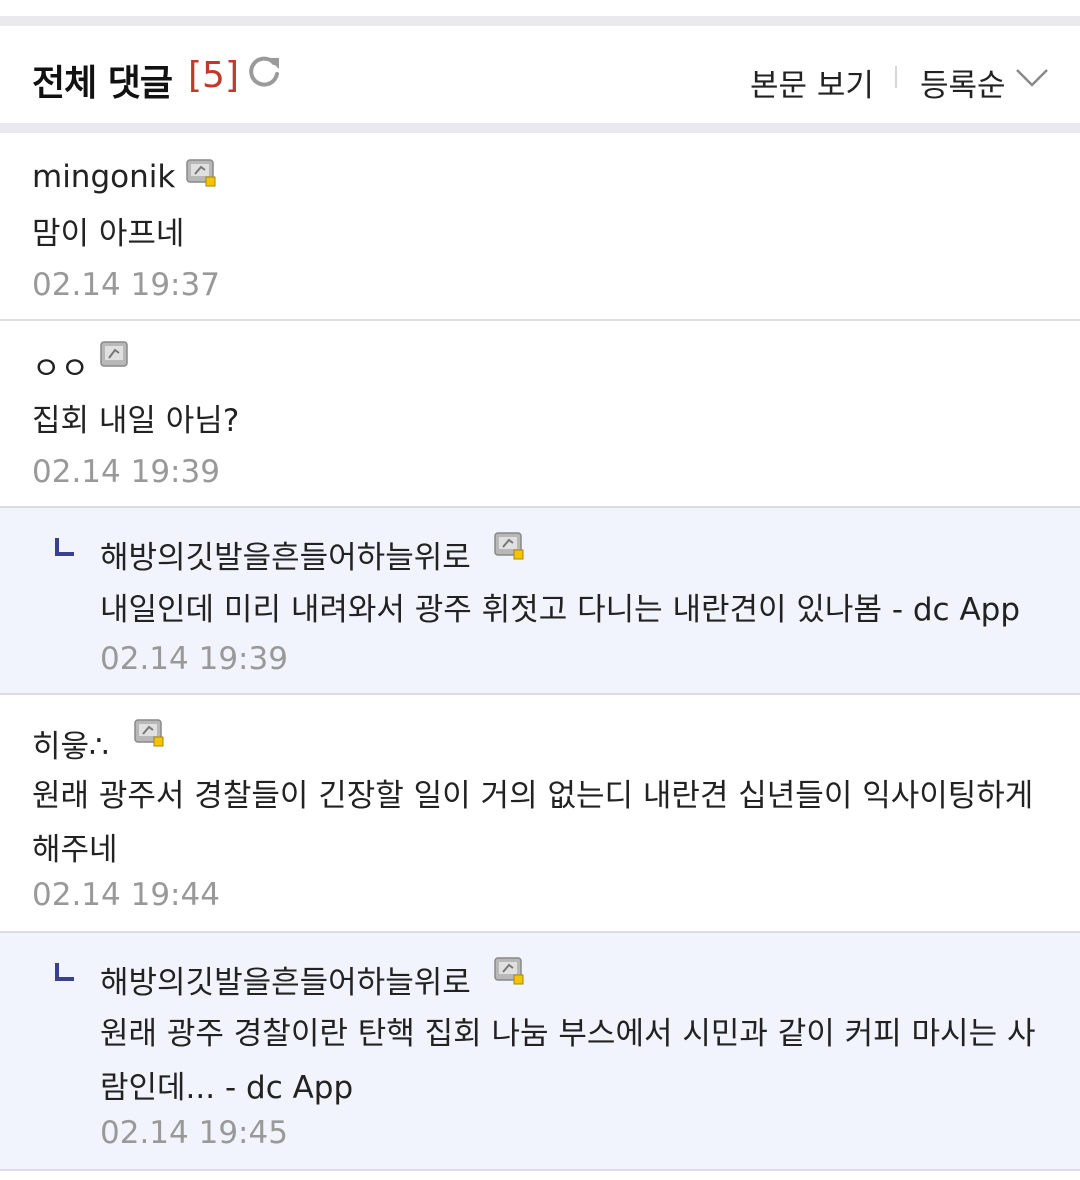 This screenshot has height=1180, width=1080. Describe the element at coordinates (136, 421) in the screenshot. I see `comment-text: 집회 내일 아님?` at that location.